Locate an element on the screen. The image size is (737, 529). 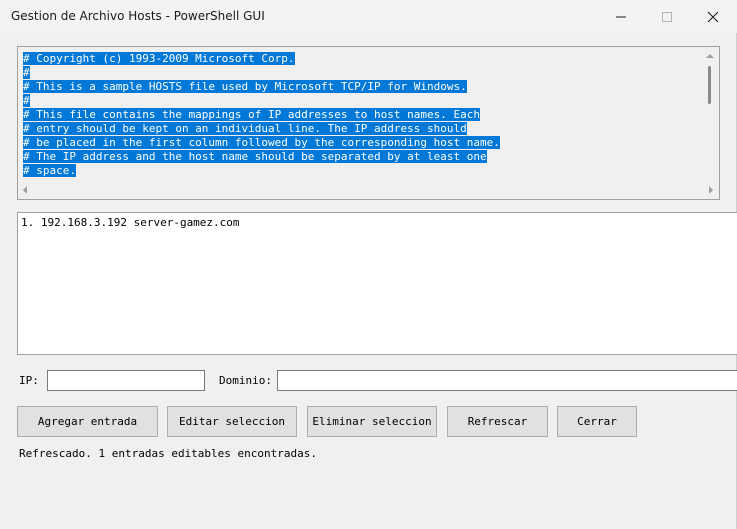
hosts-line: # space. is located at coordinates (49, 170).